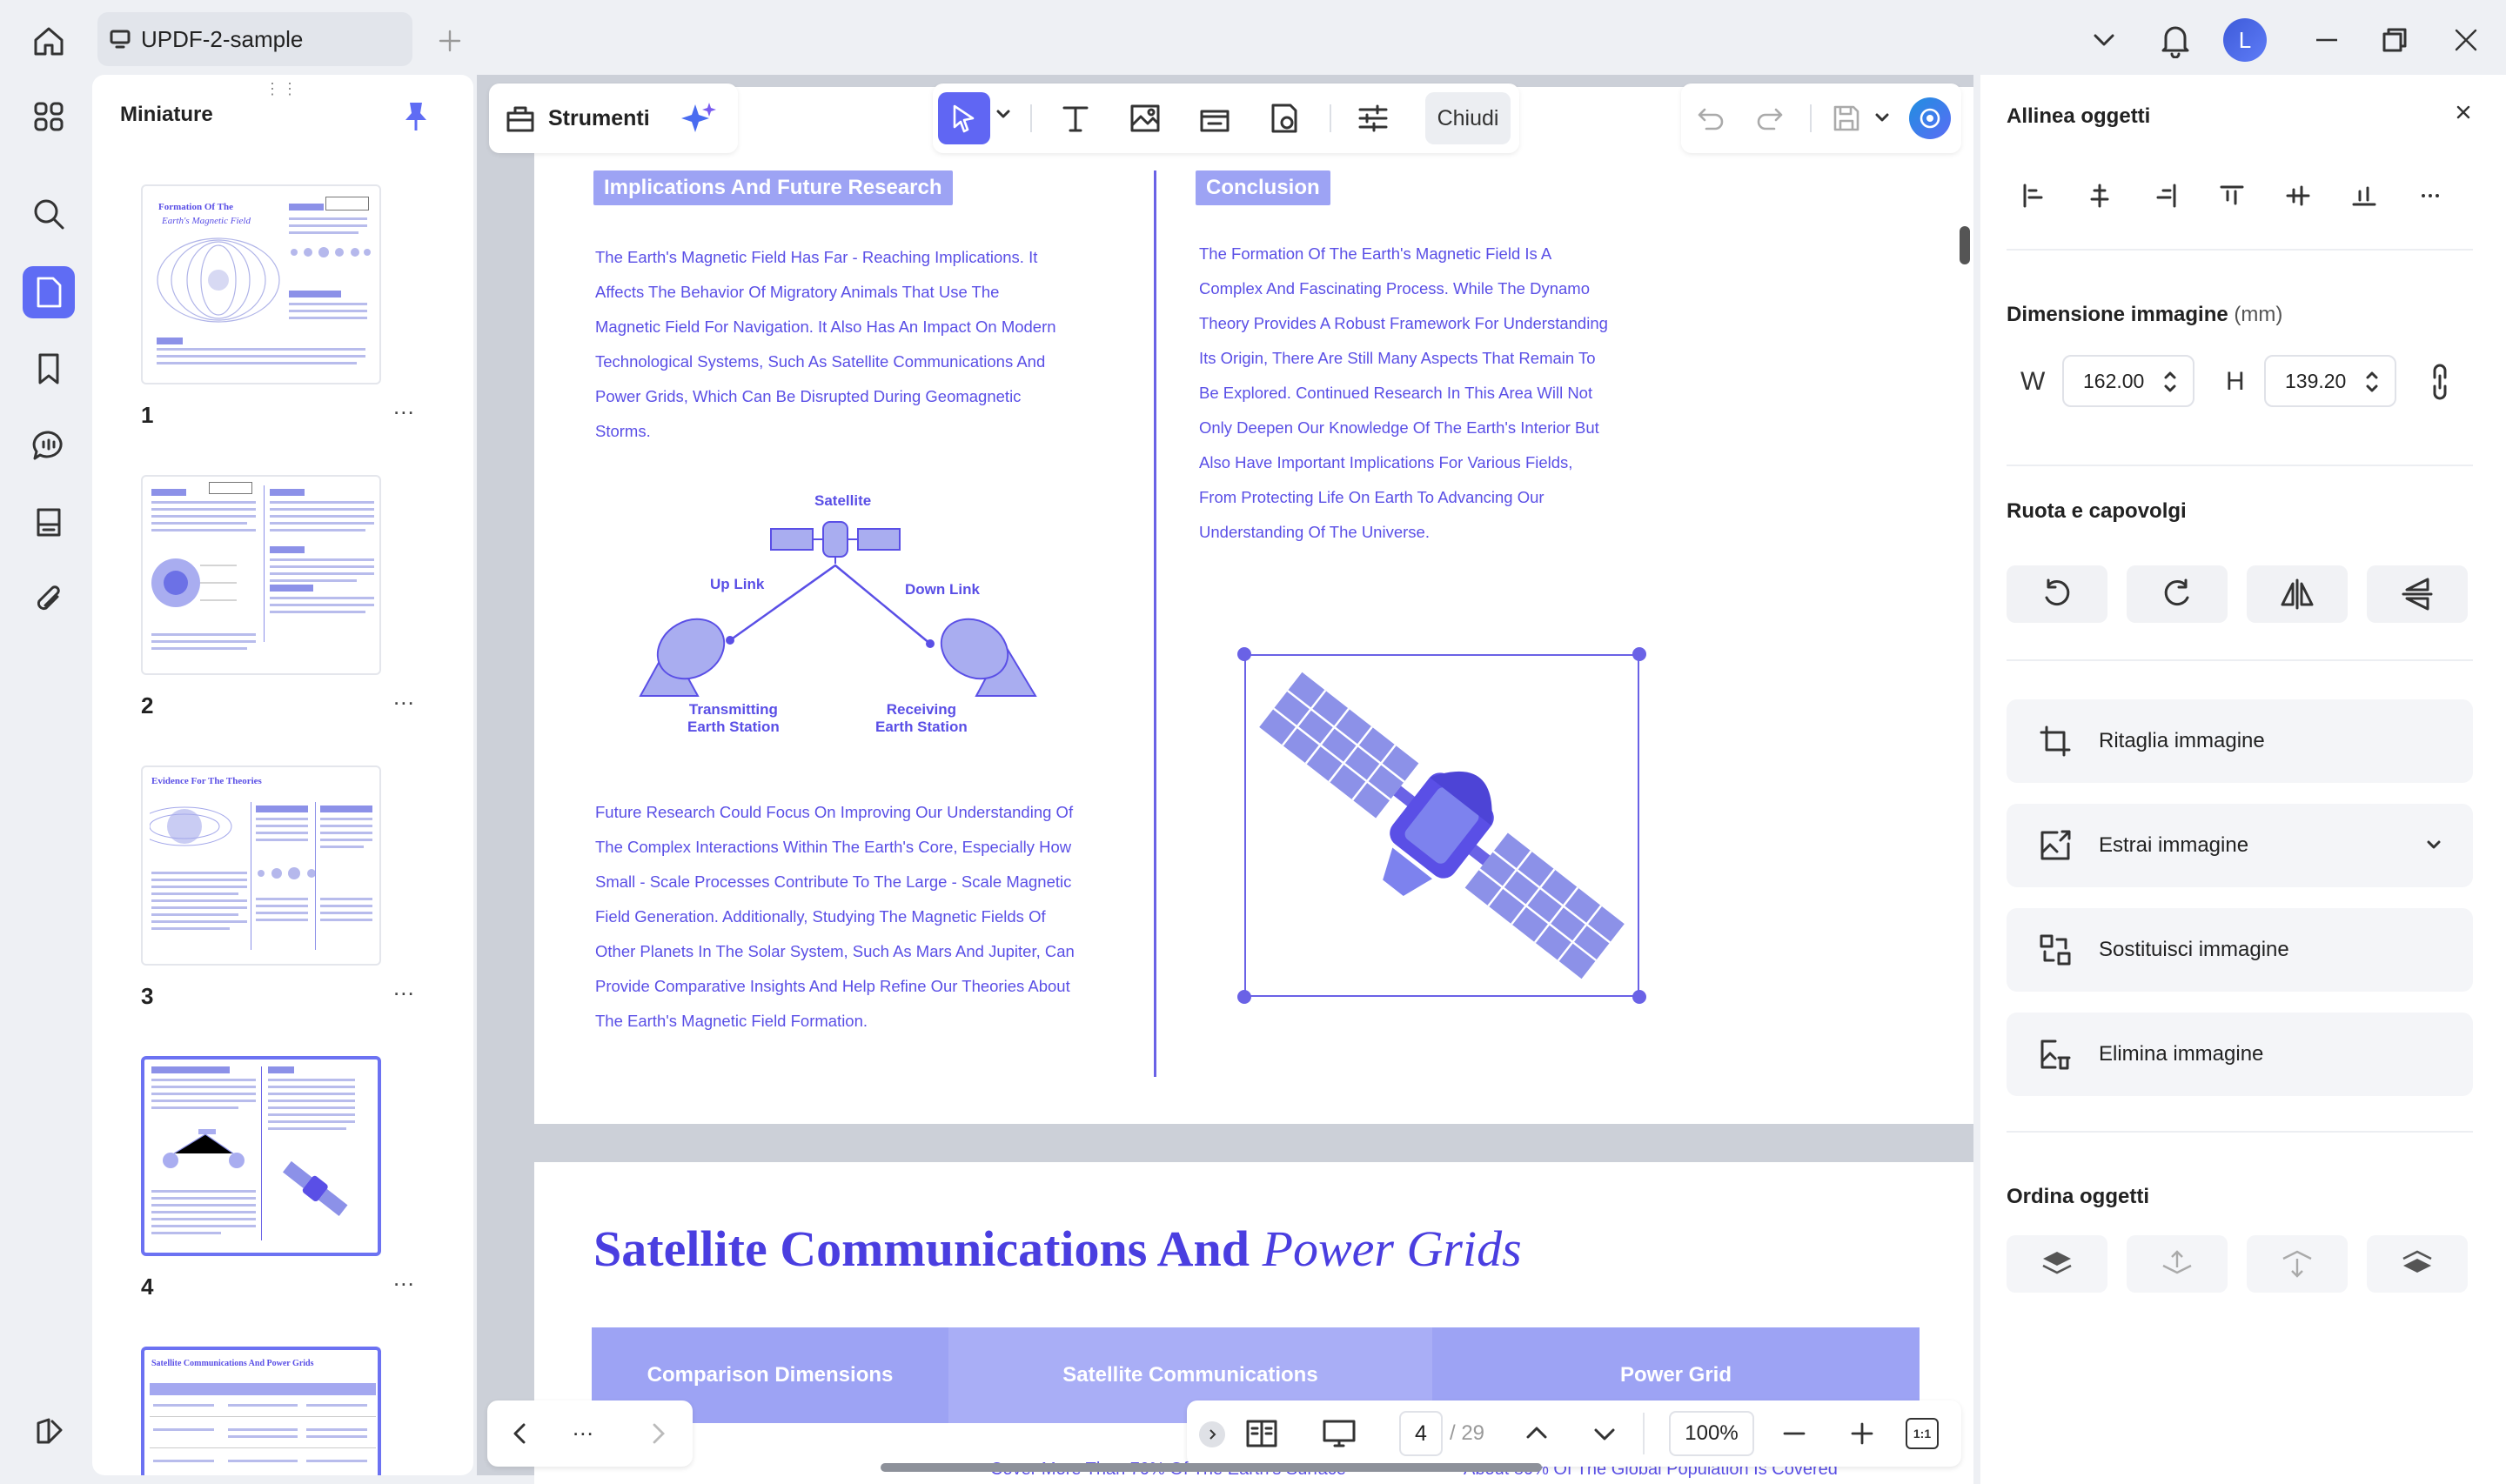 This screenshot has height=1484, width=2506. Describe the element at coordinates (1536, 1433) in the screenshot. I see `previous-page-button` at that location.